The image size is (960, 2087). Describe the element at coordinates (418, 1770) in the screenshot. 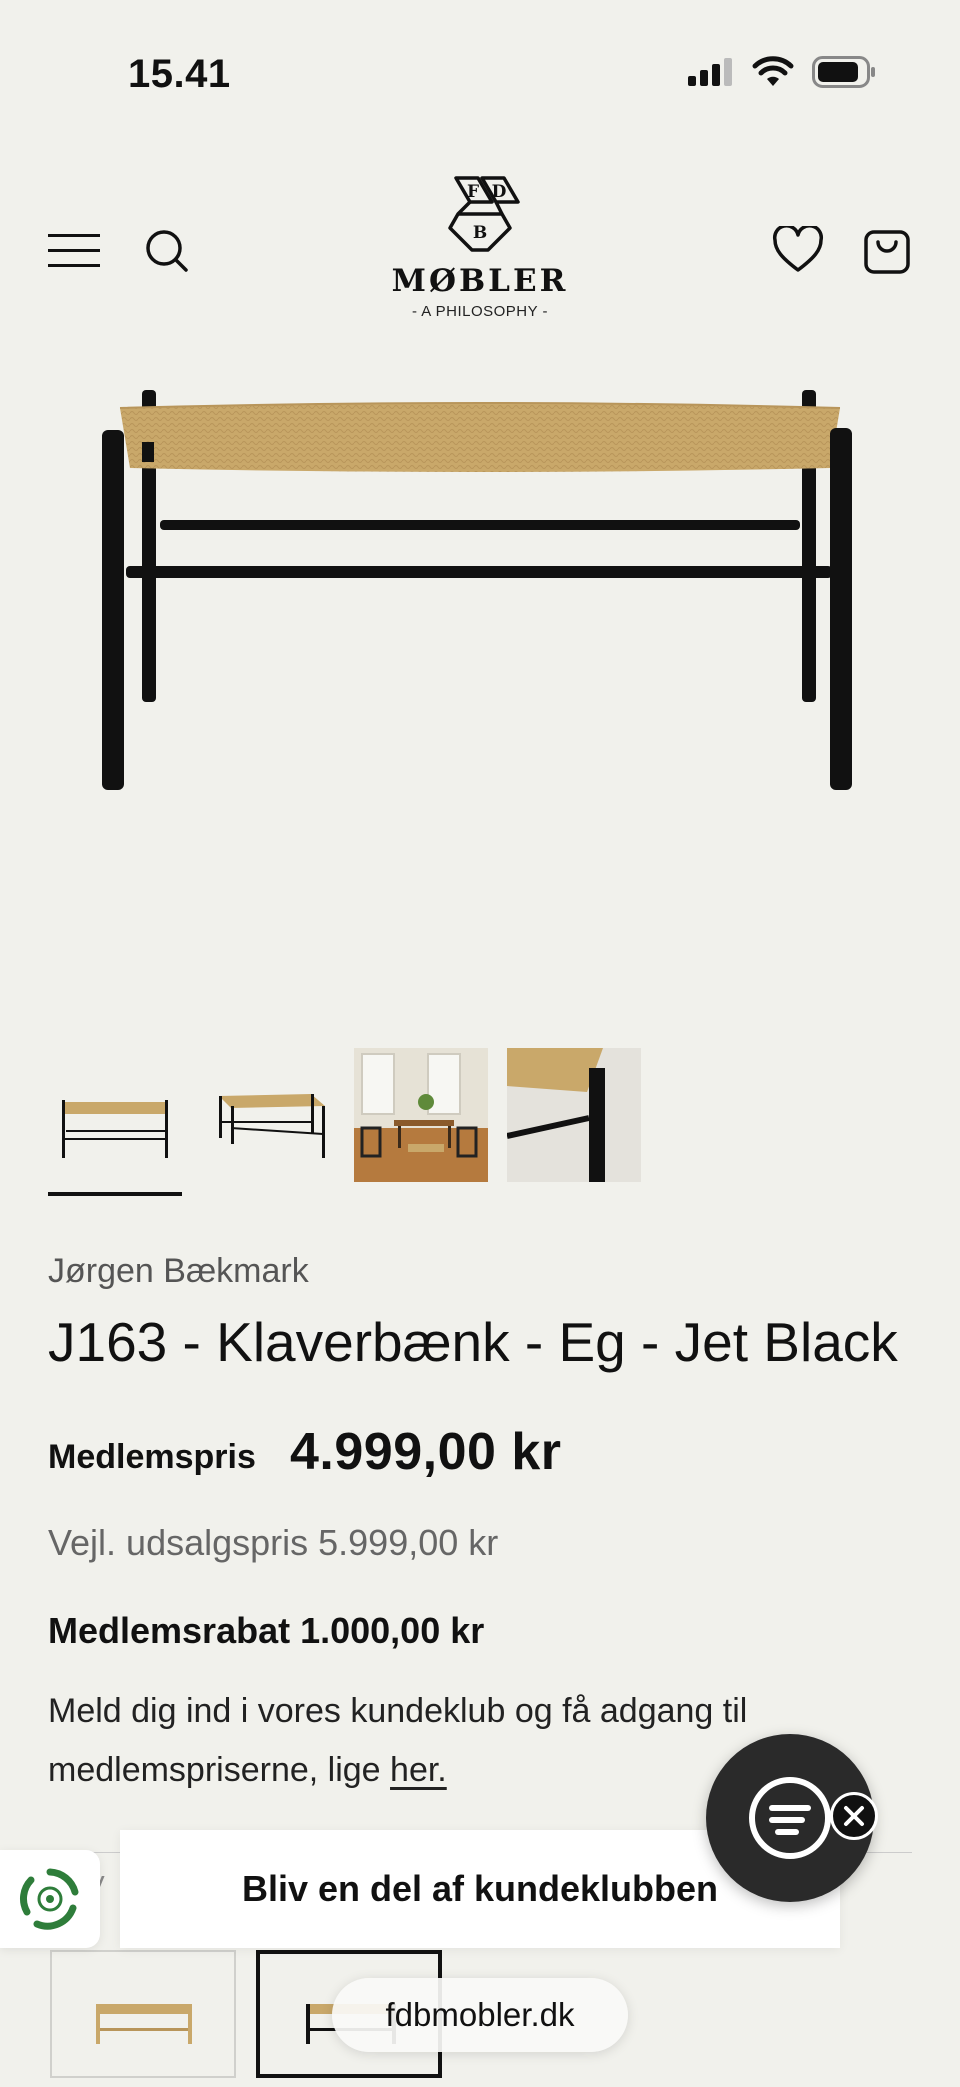

I see `club-signup-link: her.` at that location.